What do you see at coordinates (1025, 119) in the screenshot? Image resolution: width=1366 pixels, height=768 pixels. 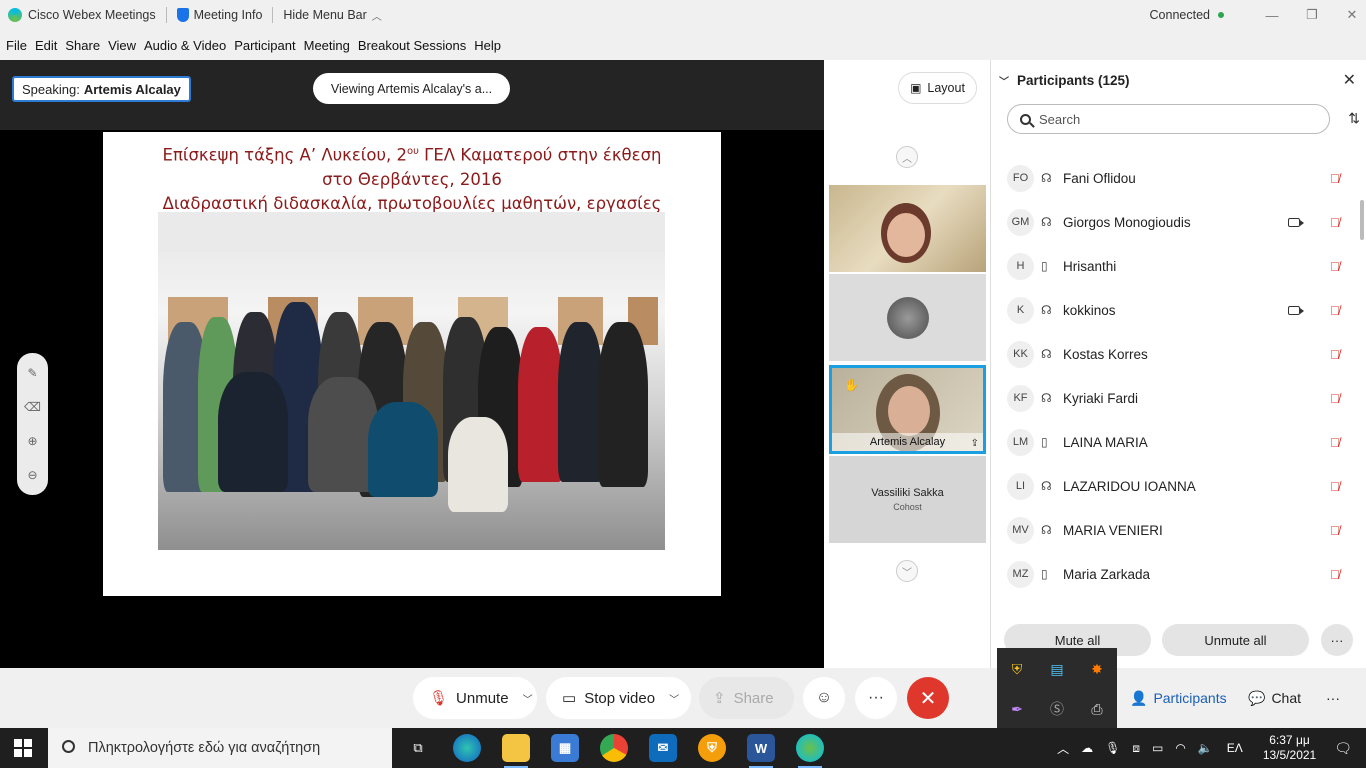 I see `search-icon` at bounding box center [1025, 119].